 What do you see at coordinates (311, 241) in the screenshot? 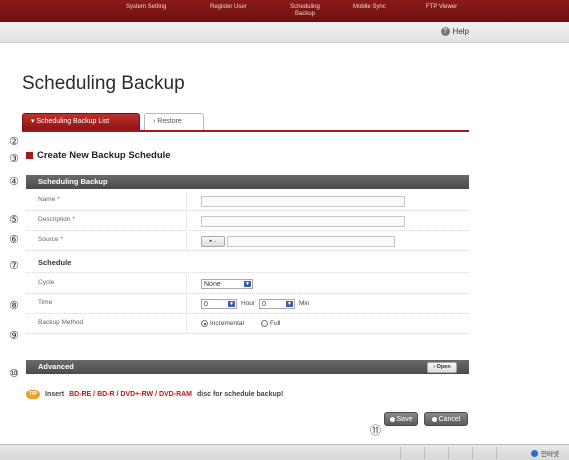
I see `source-input` at bounding box center [311, 241].